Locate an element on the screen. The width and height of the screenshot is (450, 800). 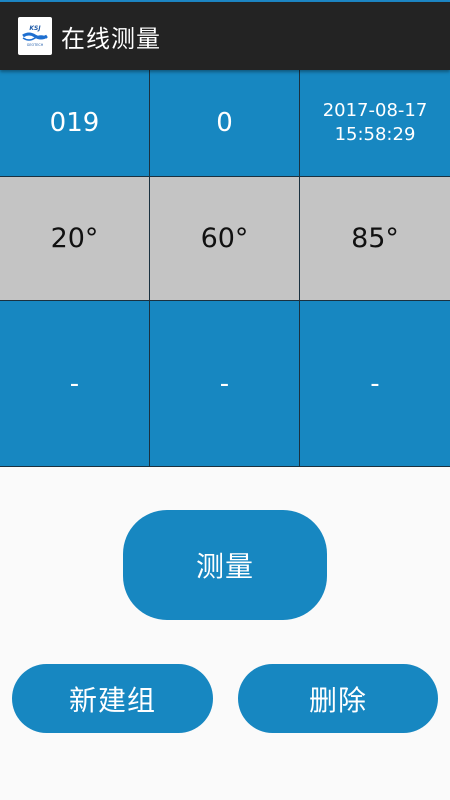
measure-button-label: 测量 is located at coordinates (224, 566).